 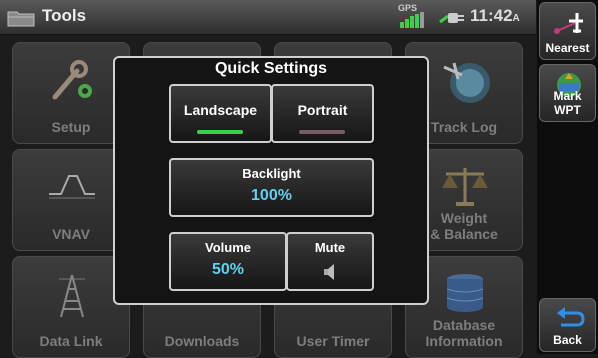 I want to click on back-button: Back, so click(x=567, y=325).